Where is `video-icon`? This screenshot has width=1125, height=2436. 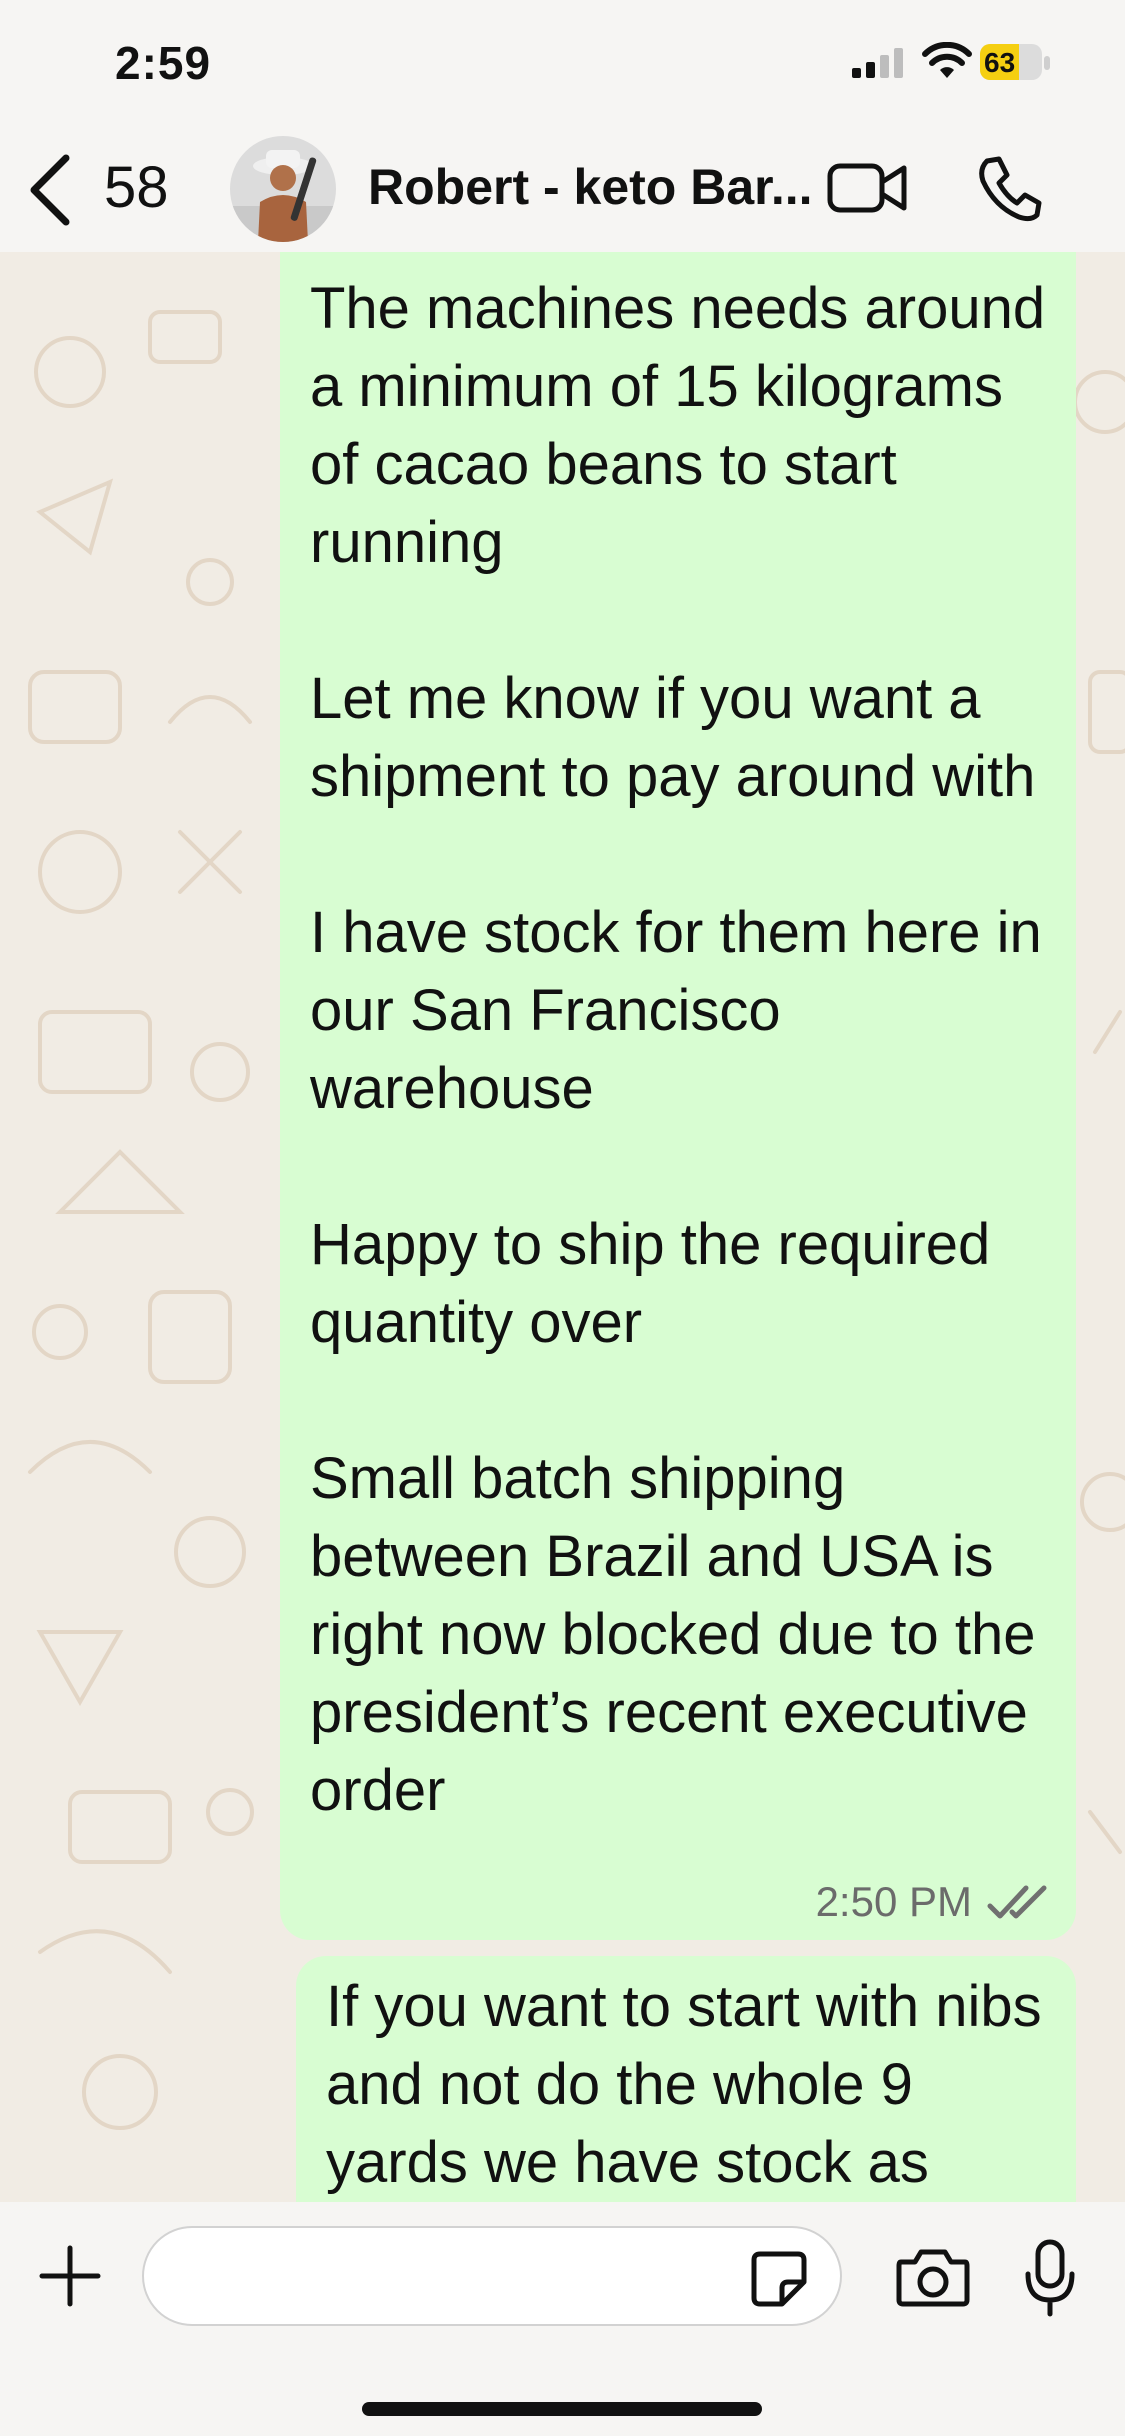
video-icon is located at coordinates (868, 188).